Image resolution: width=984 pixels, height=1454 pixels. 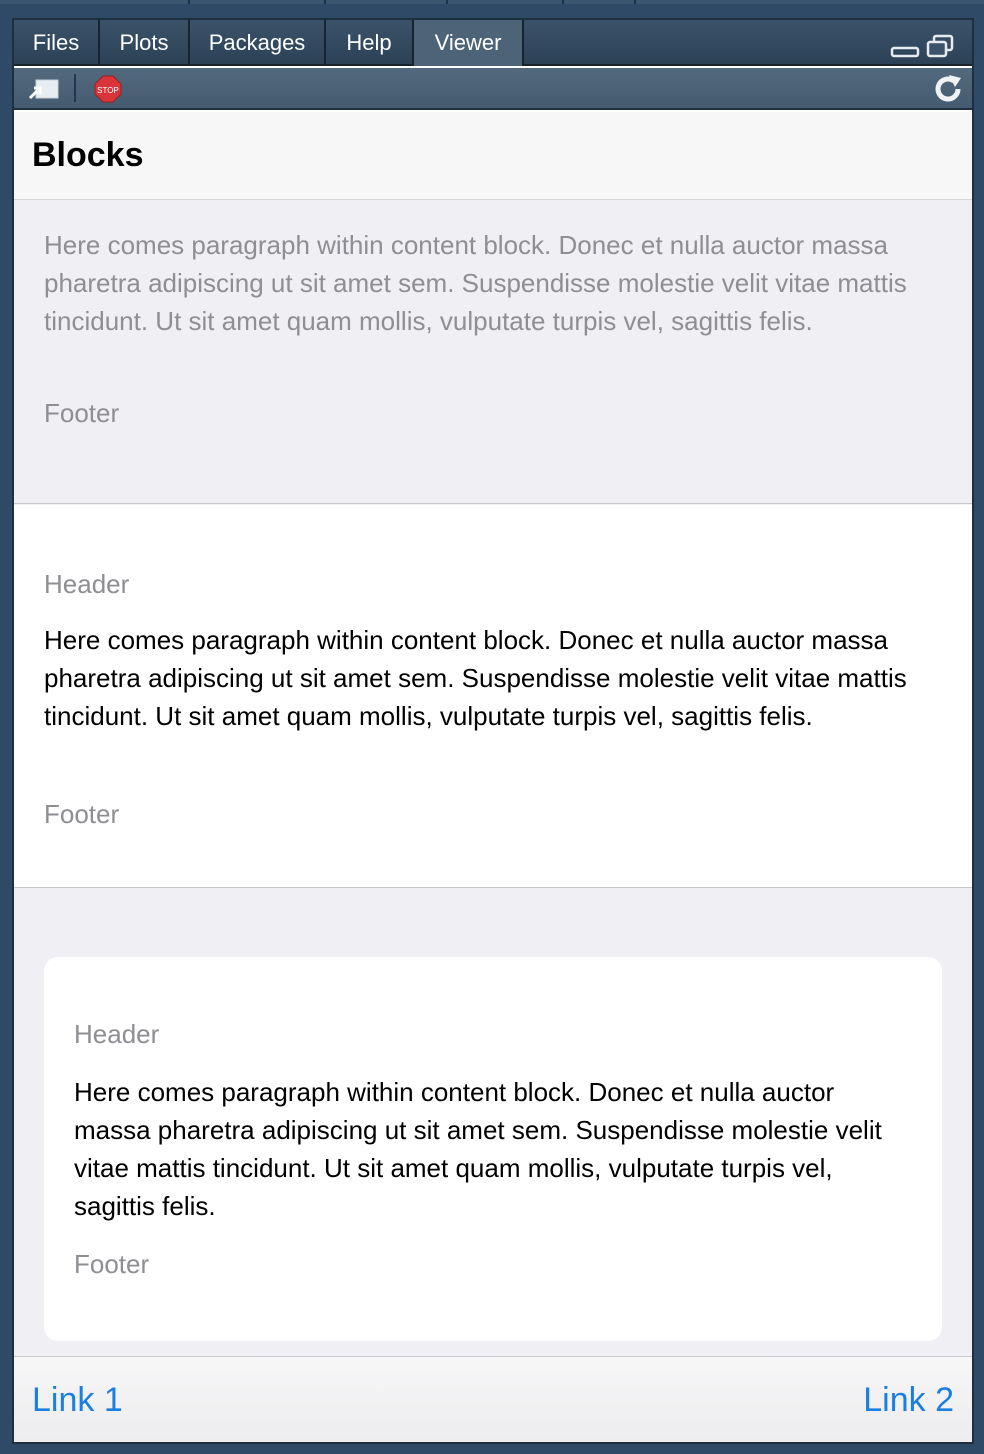 What do you see at coordinates (258, 43) in the screenshot?
I see `tab-packages: Packages` at bounding box center [258, 43].